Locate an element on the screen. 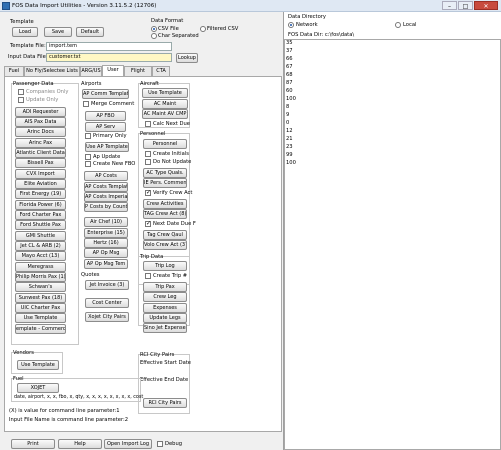 The height and width of the screenshot is (450, 501). list-item: 67 is located at coordinates (289, 67).